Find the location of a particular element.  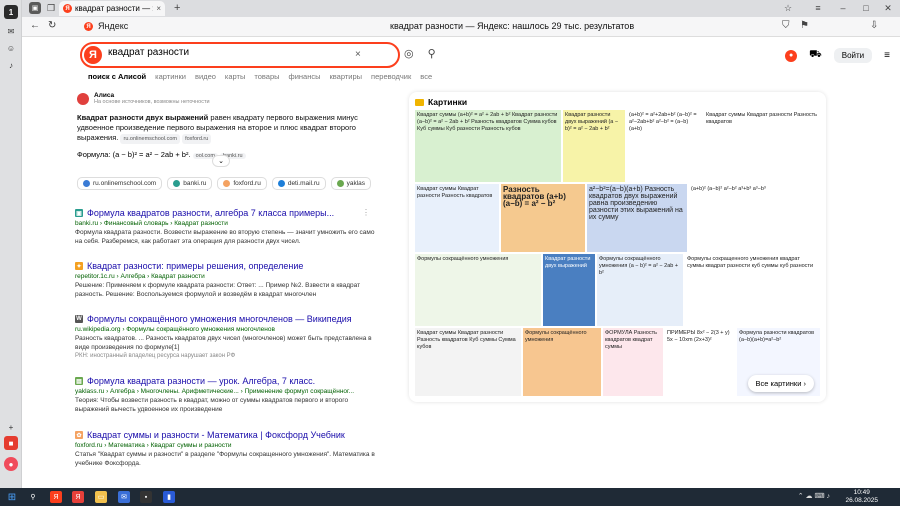

maximize-icon: □ is located at coordinates (866, 8).